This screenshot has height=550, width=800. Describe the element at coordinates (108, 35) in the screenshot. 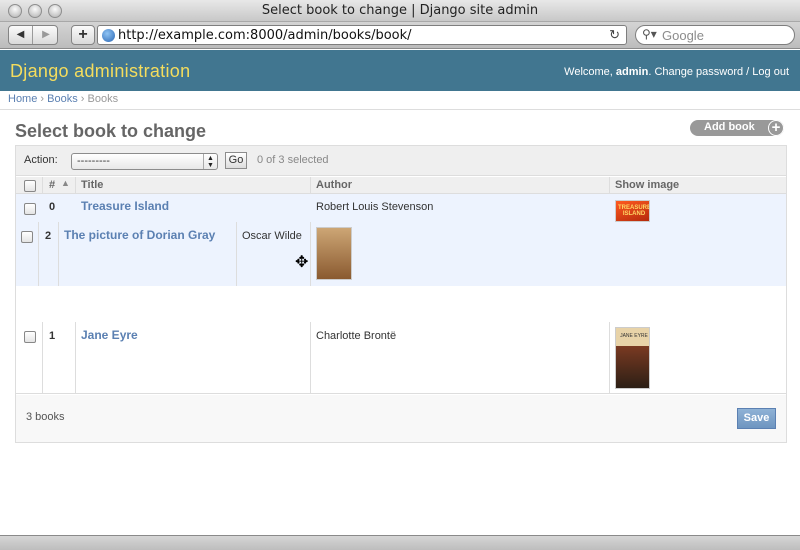

I see `globe-icon` at that location.